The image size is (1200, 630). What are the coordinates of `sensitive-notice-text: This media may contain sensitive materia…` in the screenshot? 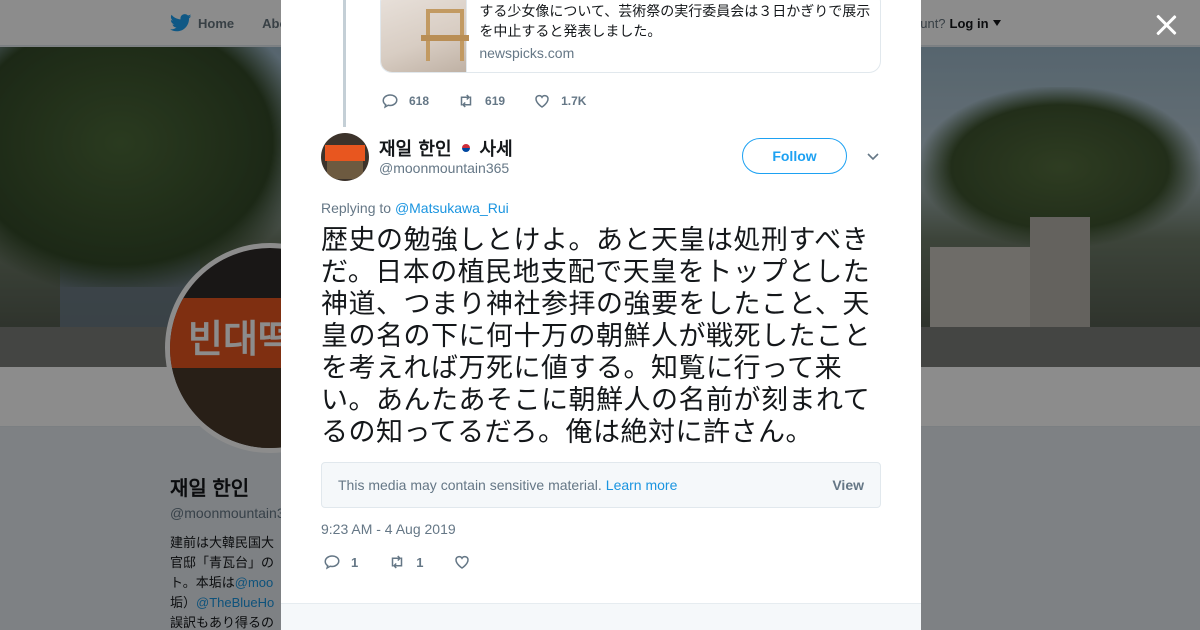 It's located at (470, 485).